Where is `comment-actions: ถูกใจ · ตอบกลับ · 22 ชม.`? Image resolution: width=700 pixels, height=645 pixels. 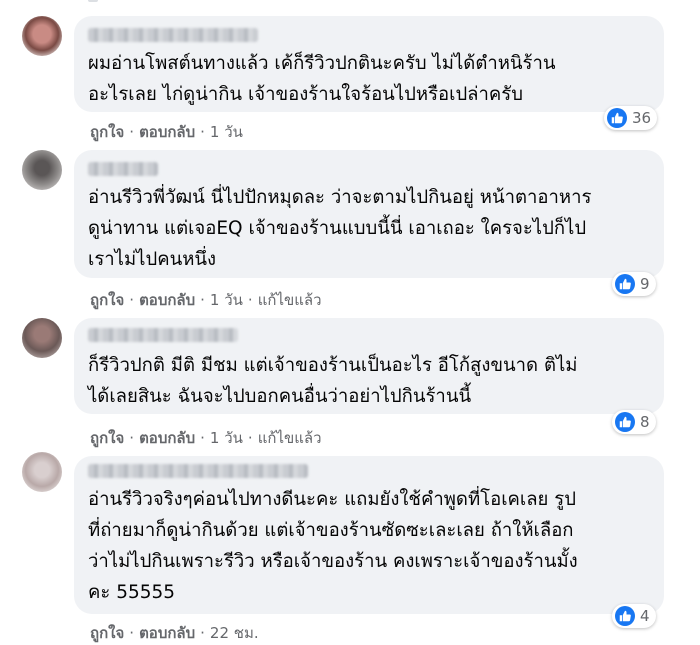 comment-actions: ถูกใจ · ตอบกลับ · 22 ชม. is located at coordinates (174, 633).